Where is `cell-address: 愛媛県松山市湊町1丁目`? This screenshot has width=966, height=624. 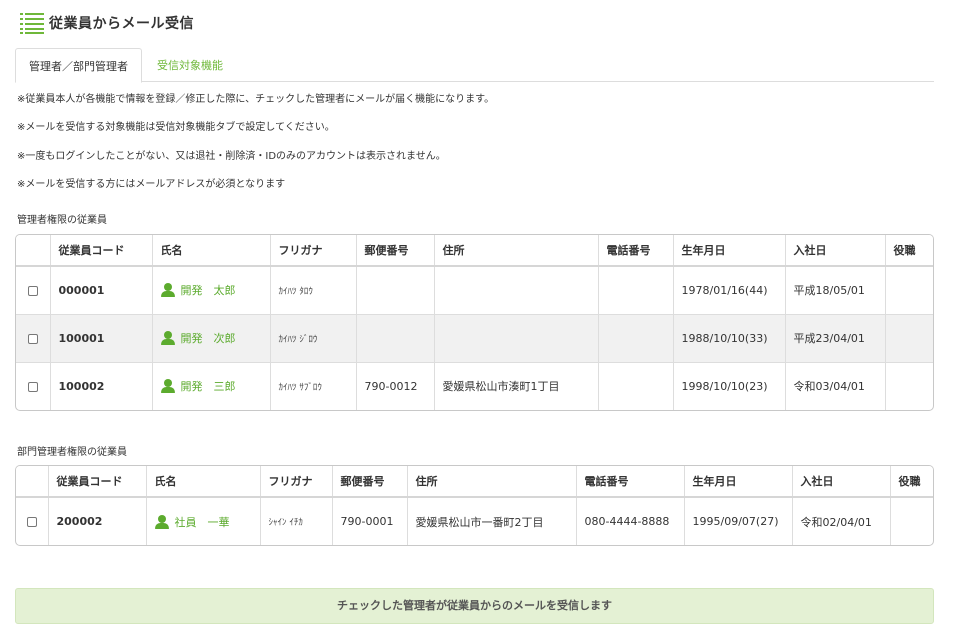
cell-address: 愛媛県松山市湊町1丁目 is located at coordinates (516, 386).